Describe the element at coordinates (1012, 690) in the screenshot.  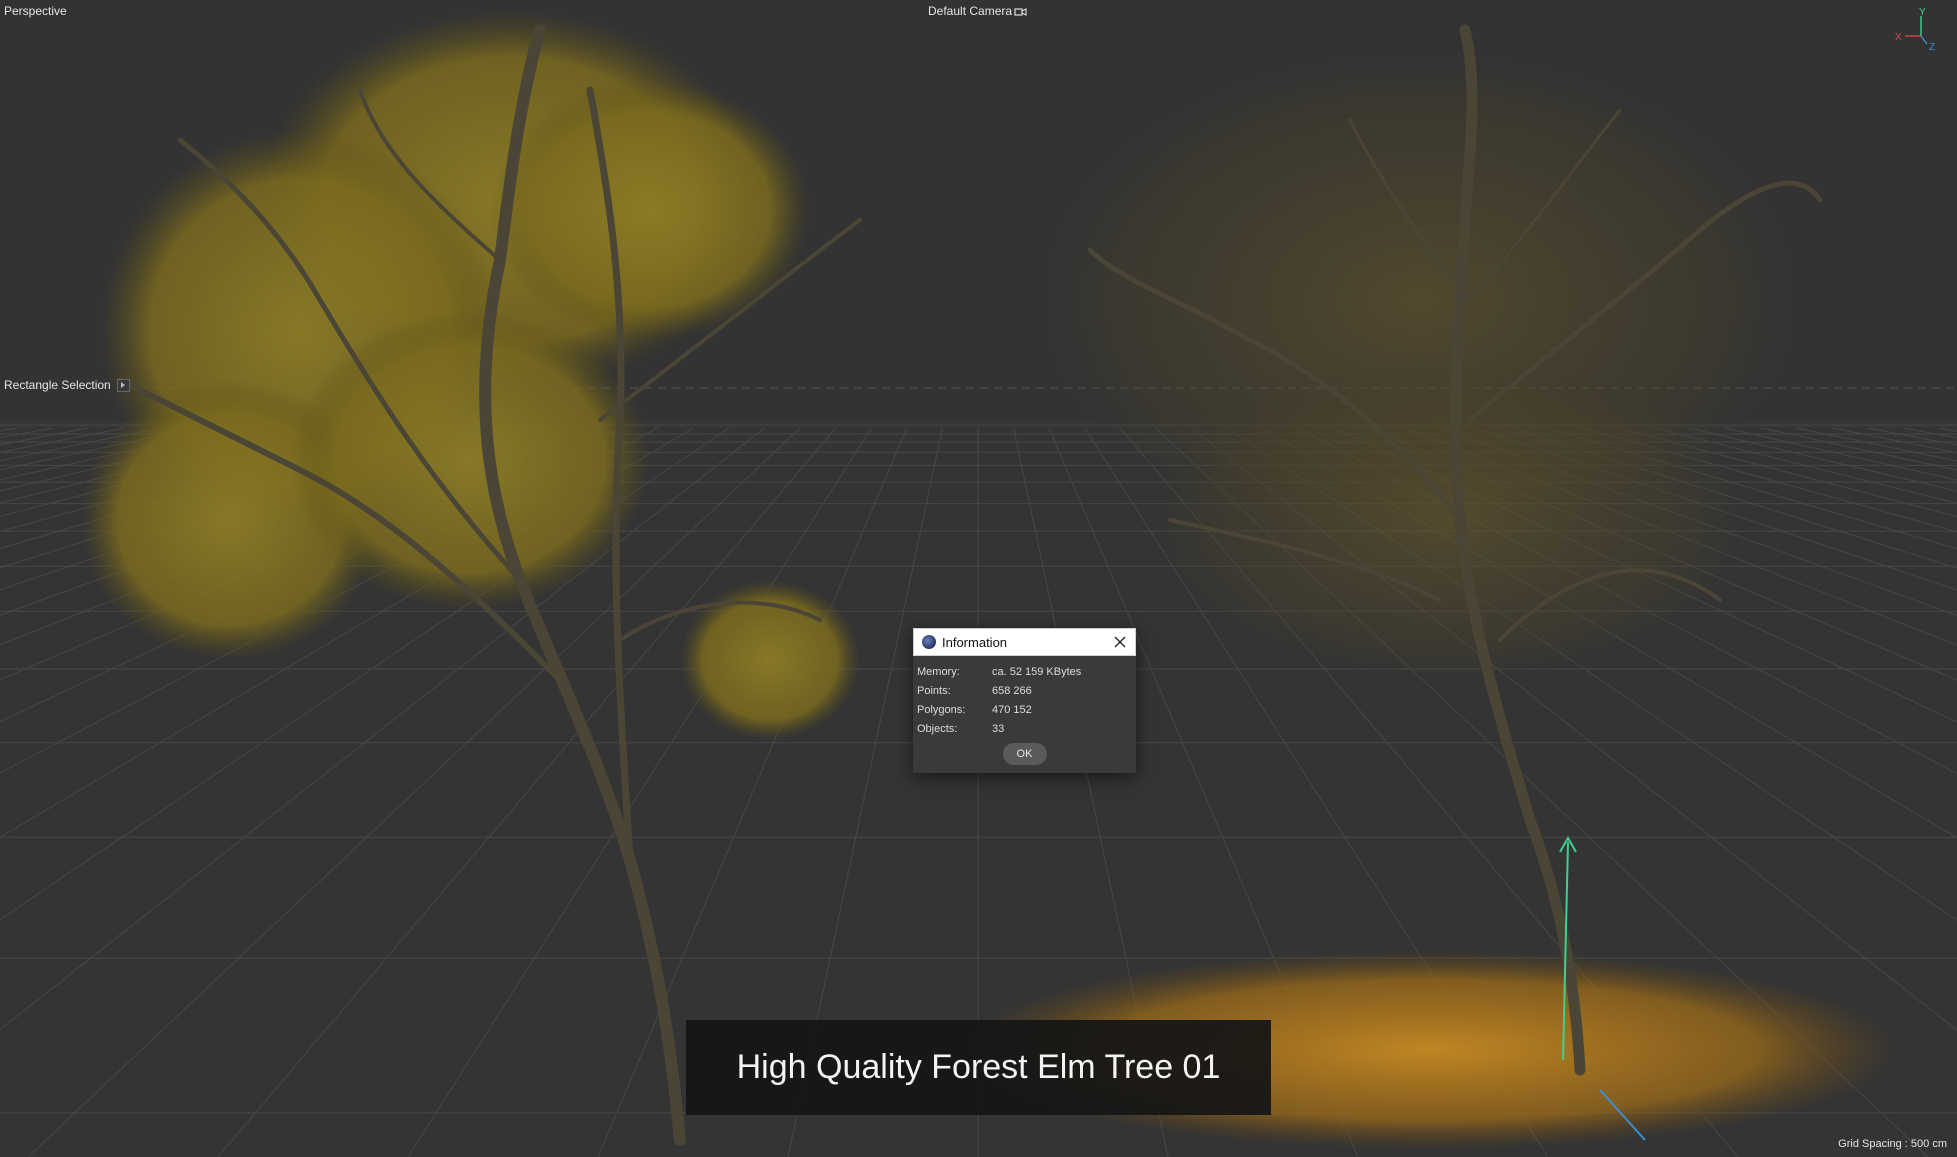
I see `info-value: 658 266` at that location.